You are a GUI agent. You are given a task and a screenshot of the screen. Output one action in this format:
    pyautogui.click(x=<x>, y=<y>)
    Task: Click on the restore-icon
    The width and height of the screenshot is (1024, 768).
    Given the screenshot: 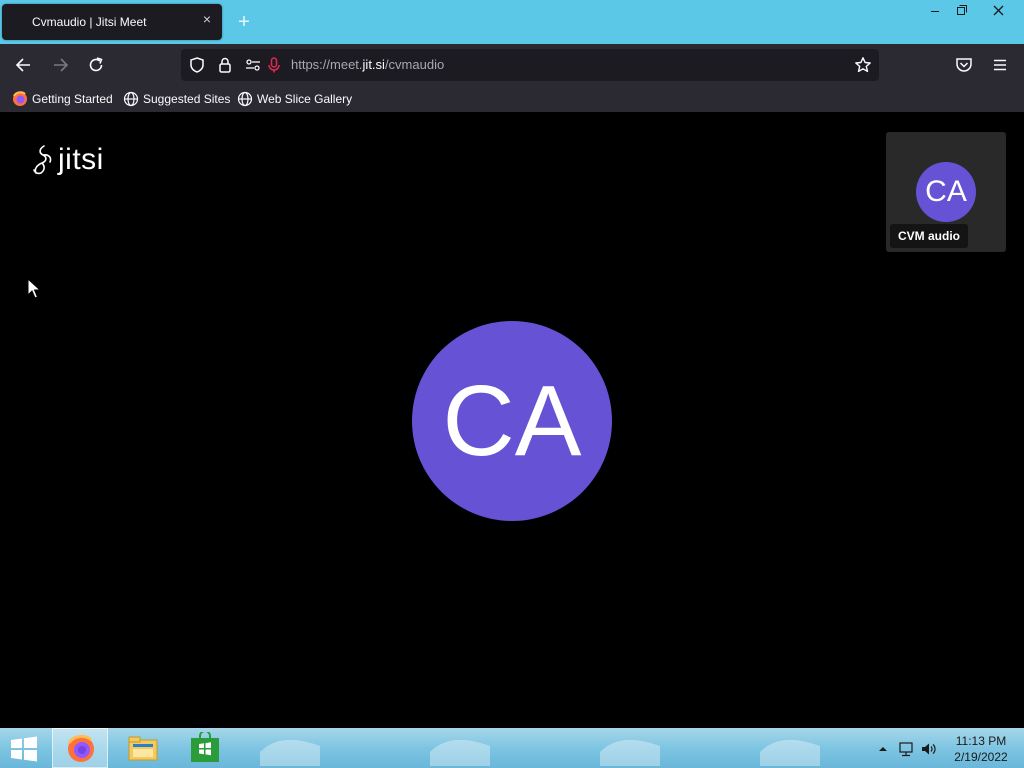 What is the action you would take?
    pyautogui.click(x=962, y=11)
    